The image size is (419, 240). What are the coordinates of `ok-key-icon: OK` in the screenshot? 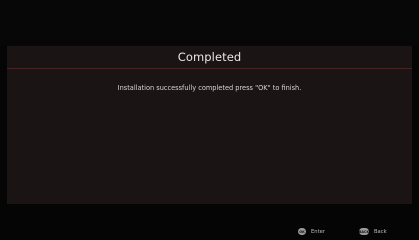 It's located at (302, 231).